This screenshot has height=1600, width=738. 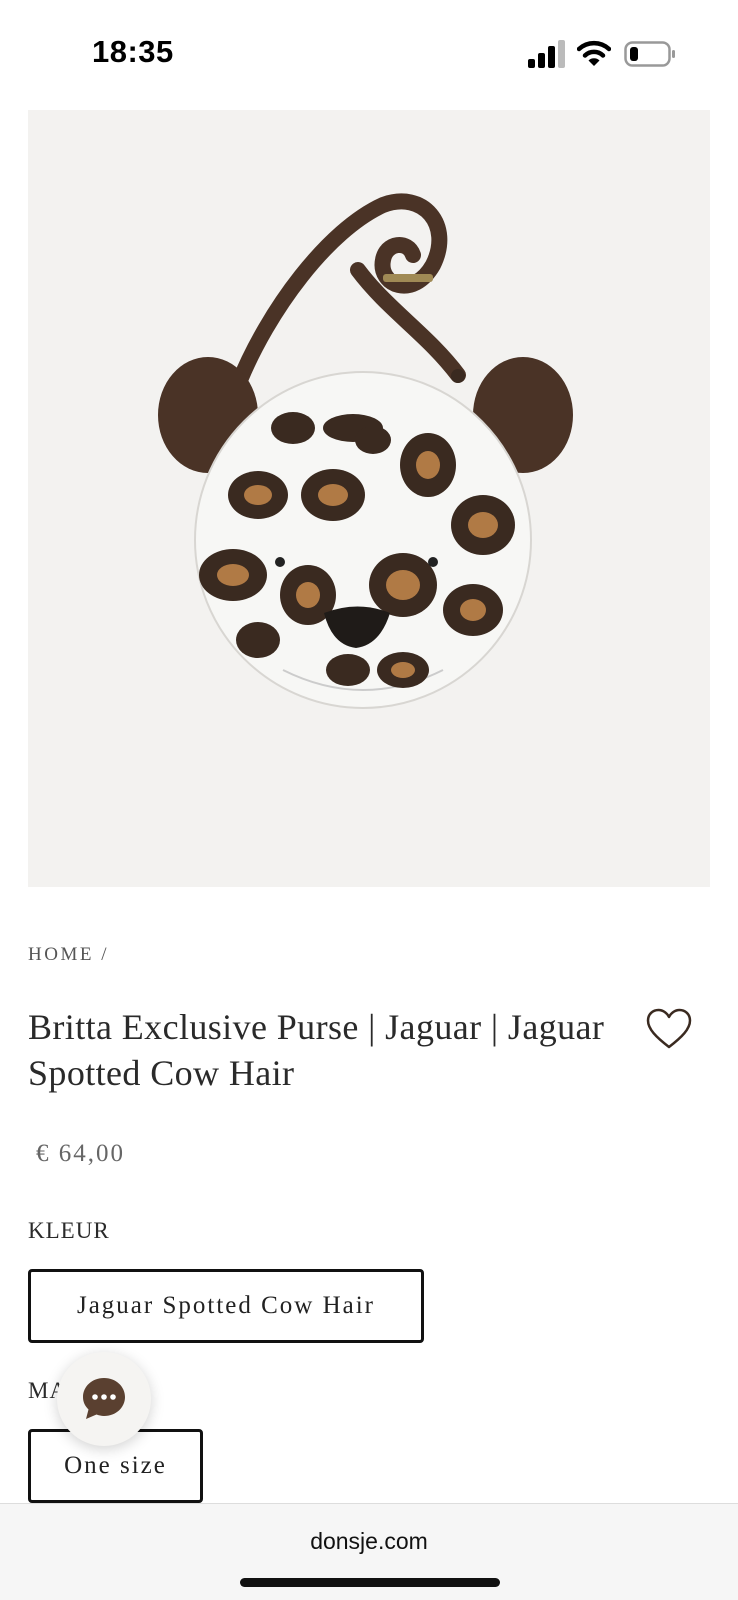 I want to click on heart-outline-icon, so click(x=669, y=1028).